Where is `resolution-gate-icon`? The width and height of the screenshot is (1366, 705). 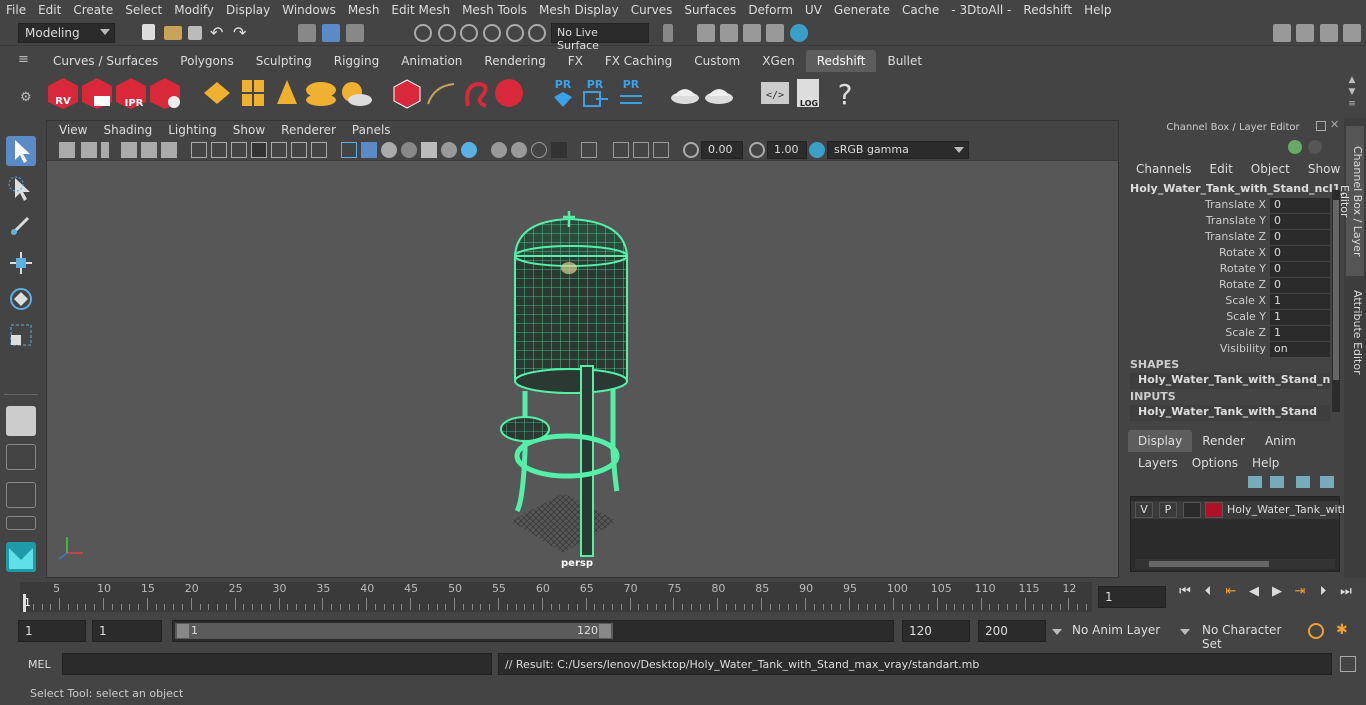 resolution-gate-icon is located at coordinates (239, 150).